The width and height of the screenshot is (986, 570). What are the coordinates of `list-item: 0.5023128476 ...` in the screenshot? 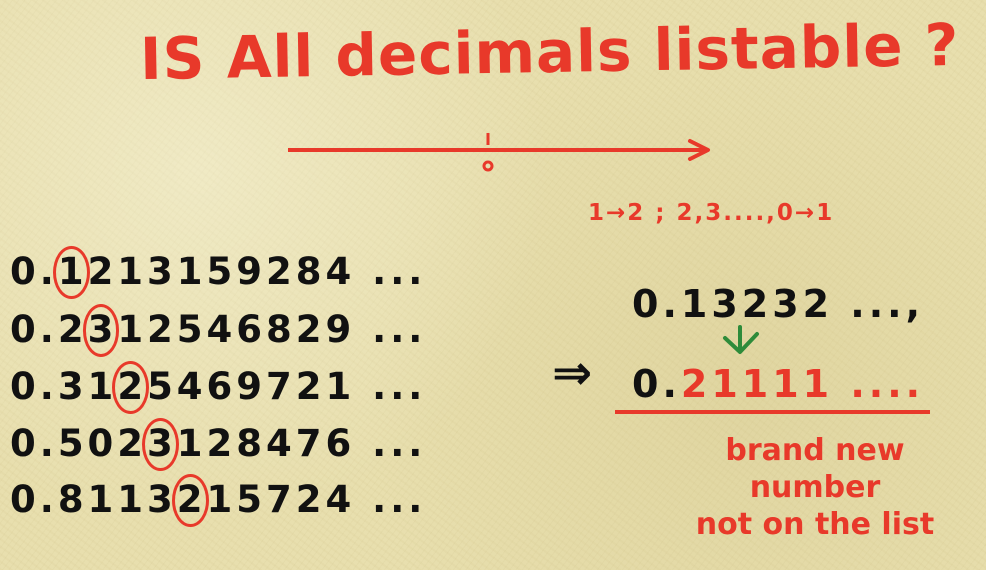 It's located at (218, 444).